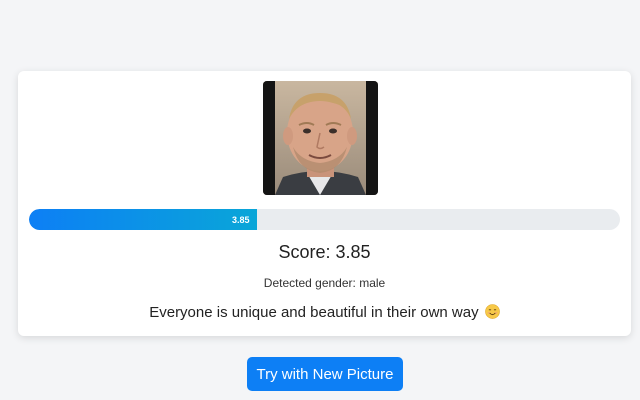  I want to click on face-photo, so click(320, 138).